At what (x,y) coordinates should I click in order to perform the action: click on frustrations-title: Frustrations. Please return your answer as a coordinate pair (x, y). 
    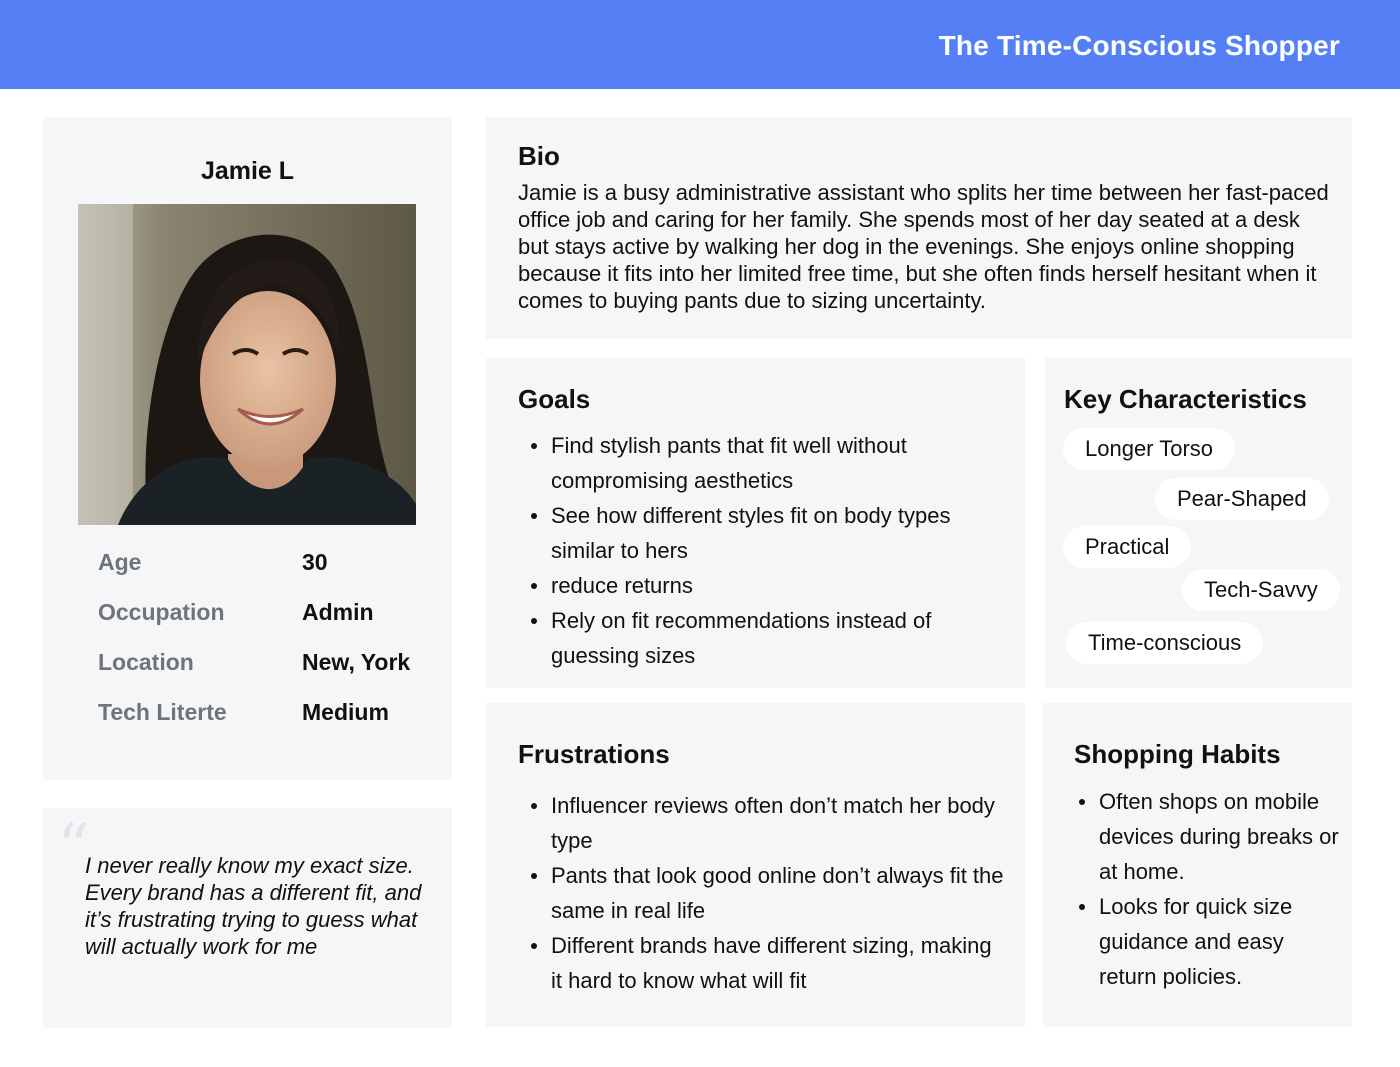
    Looking at the image, I should click on (594, 754).